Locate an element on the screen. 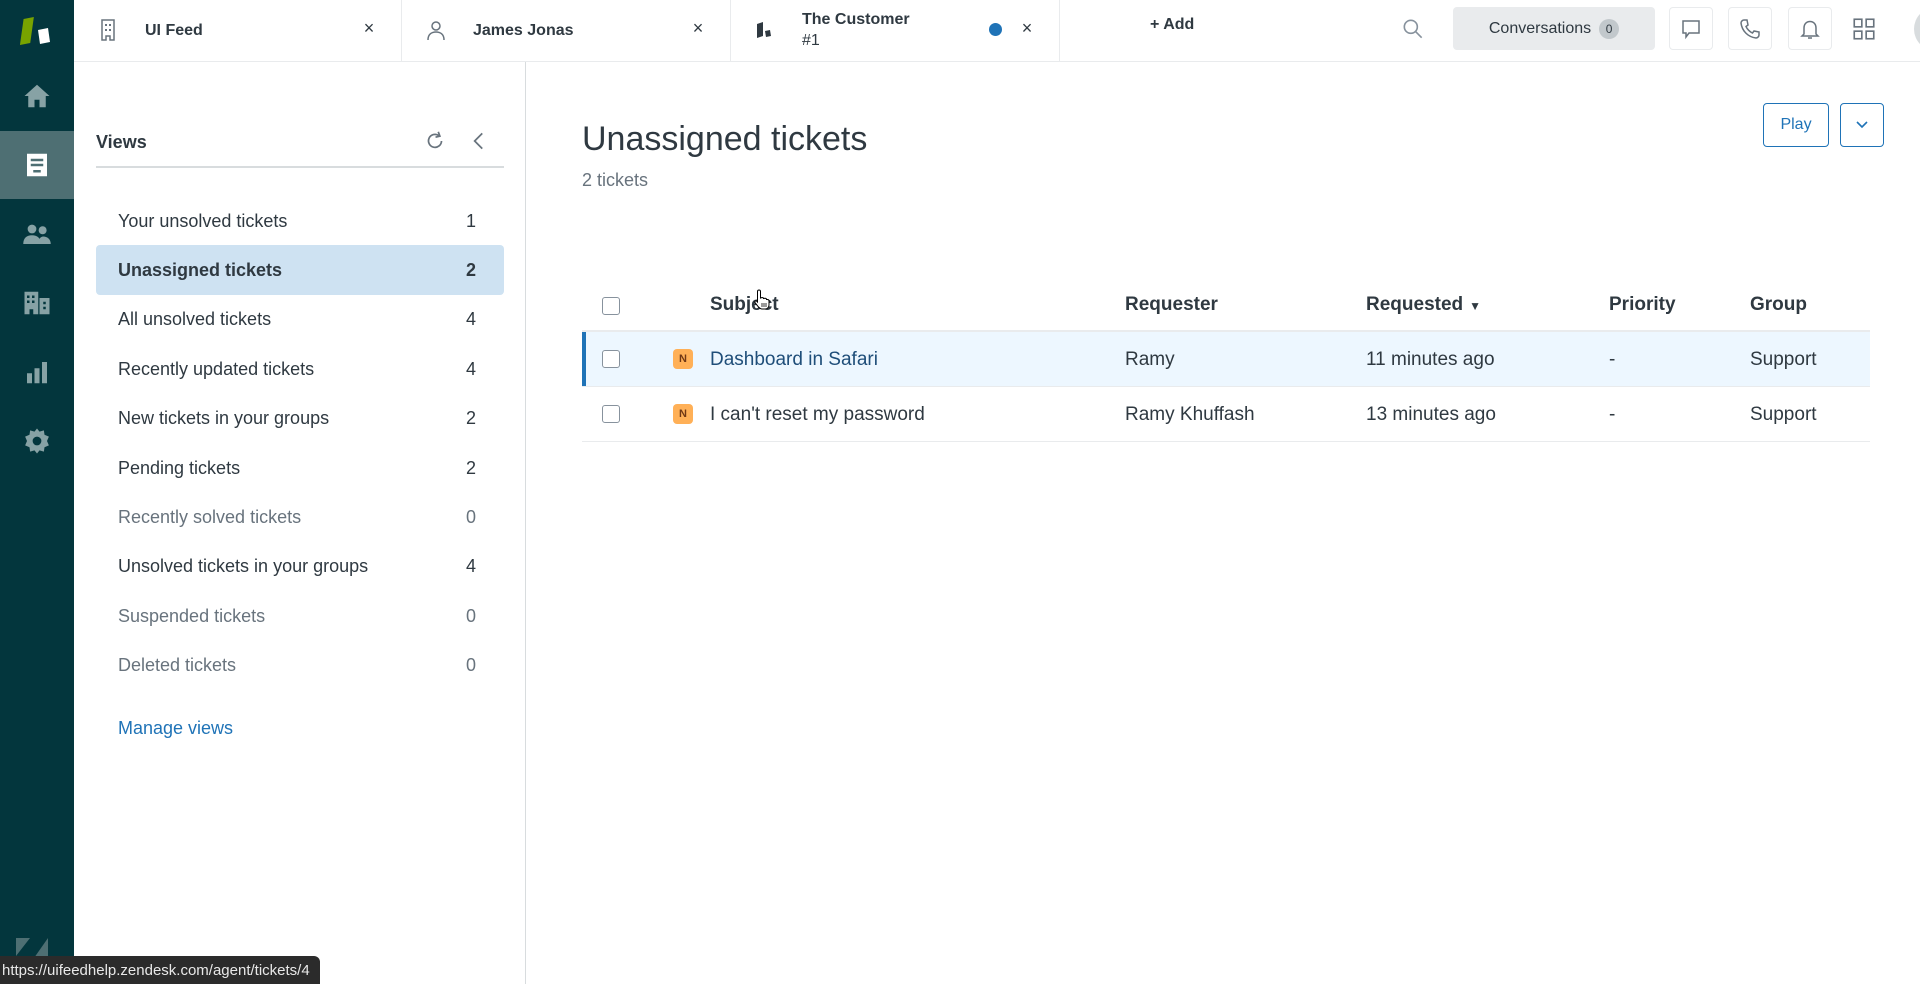  refresh-icon is located at coordinates (435, 141).